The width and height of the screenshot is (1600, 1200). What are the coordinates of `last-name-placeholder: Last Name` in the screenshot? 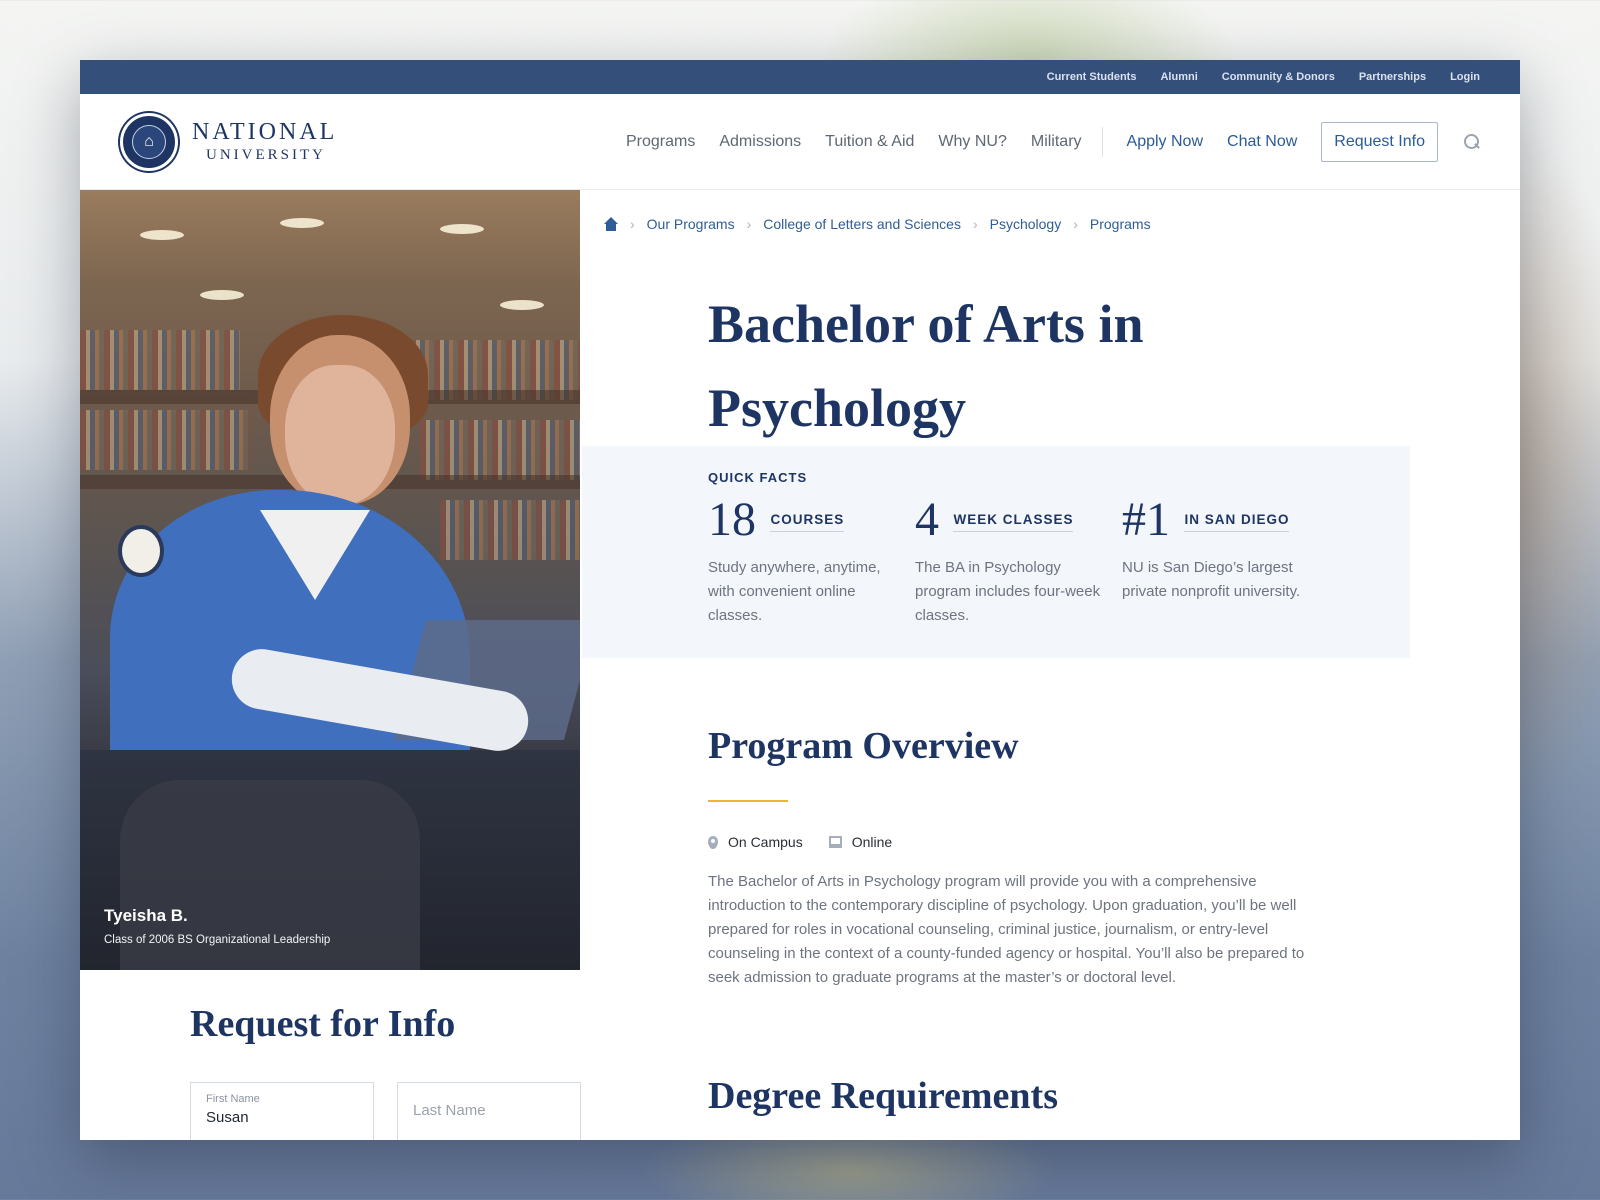 It's located at (449, 1110).